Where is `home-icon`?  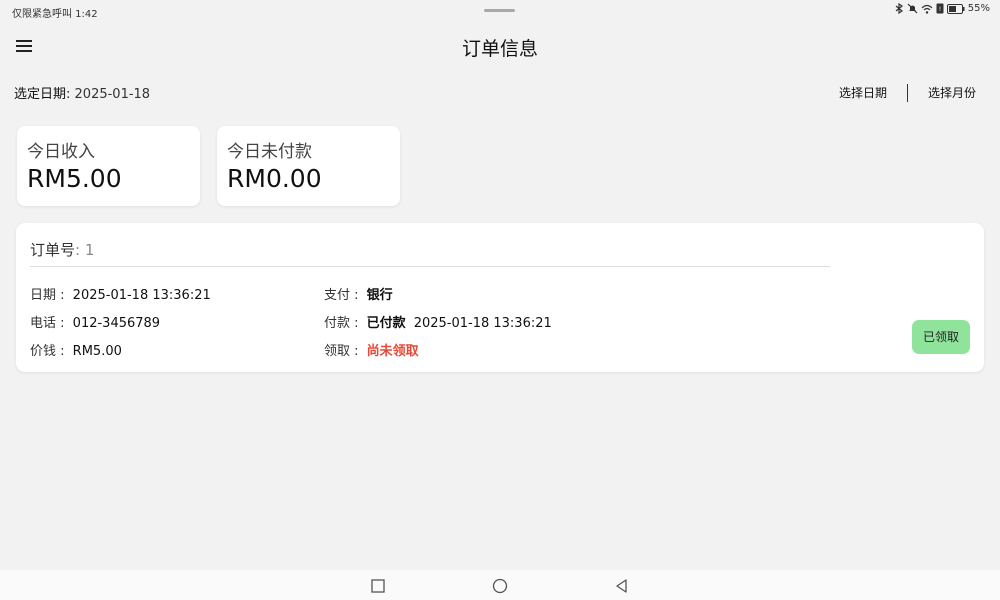 home-icon is located at coordinates (500, 586).